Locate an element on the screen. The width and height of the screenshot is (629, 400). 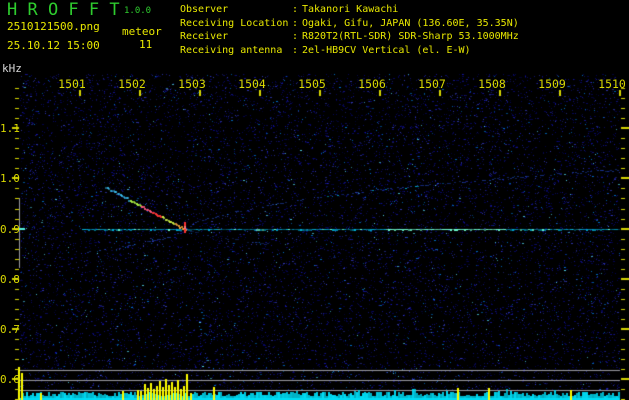
info-label: Observer is located at coordinates (204, 9).